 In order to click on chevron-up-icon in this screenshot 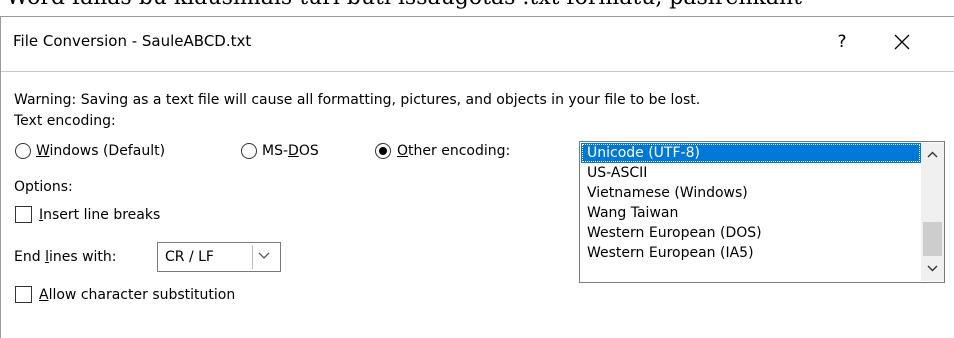, I will do `click(932, 154)`.